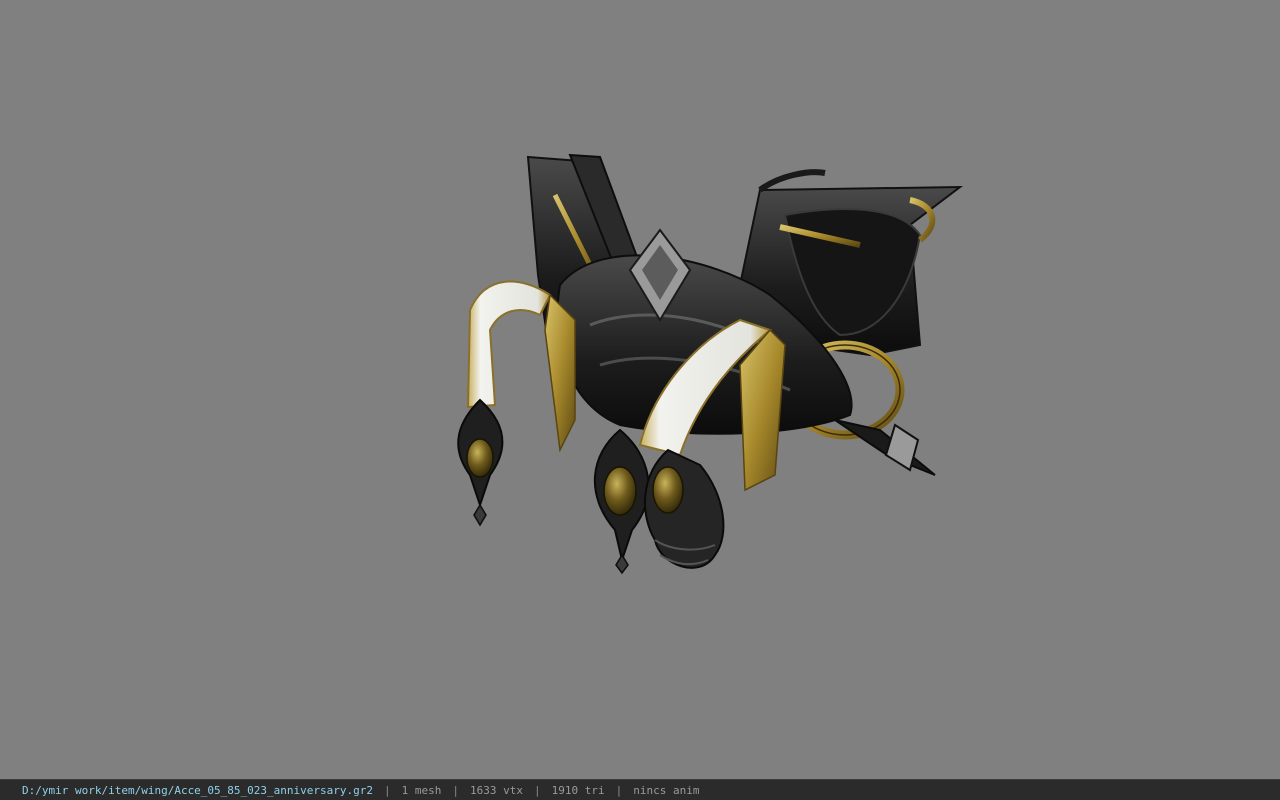 The width and height of the screenshot is (1280, 800). Describe the element at coordinates (496, 790) in the screenshot. I see `vertex-count: 1633 vtx` at that location.